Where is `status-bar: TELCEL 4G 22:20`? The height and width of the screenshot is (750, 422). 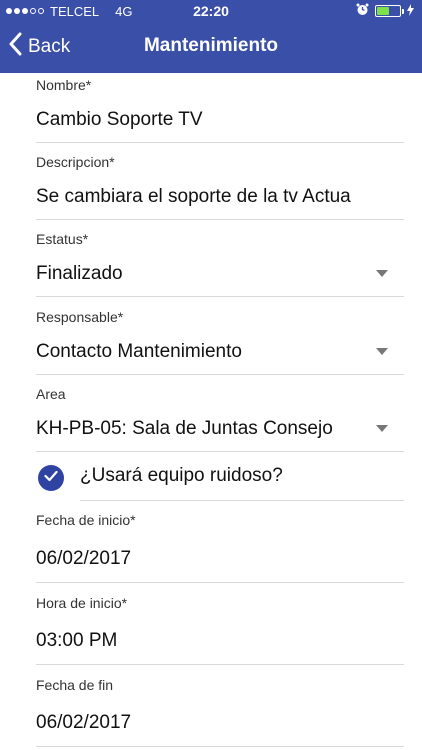
status-bar: TELCEL 4G 22:20 is located at coordinates (211, 11).